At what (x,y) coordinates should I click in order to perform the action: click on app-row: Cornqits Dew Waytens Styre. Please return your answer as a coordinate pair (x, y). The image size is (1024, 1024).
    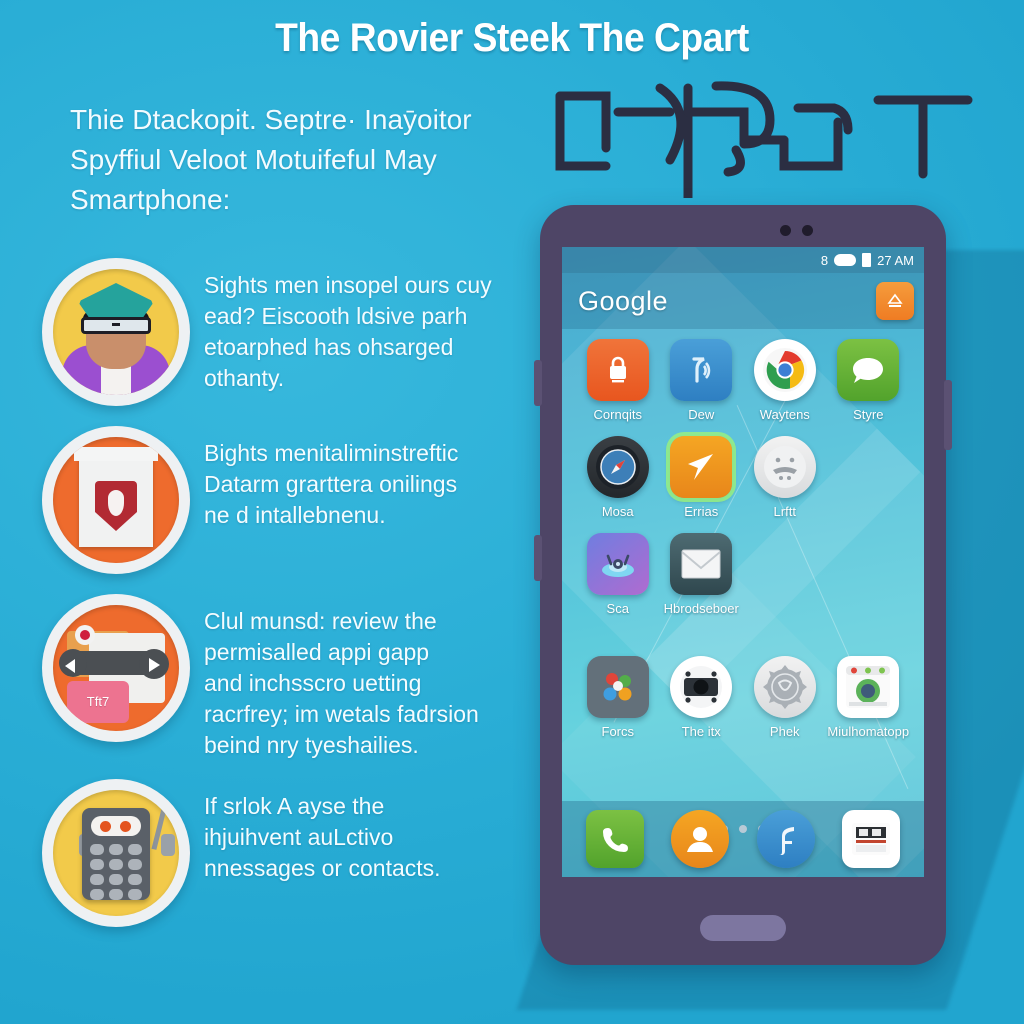
    Looking at the image, I should click on (743, 380).